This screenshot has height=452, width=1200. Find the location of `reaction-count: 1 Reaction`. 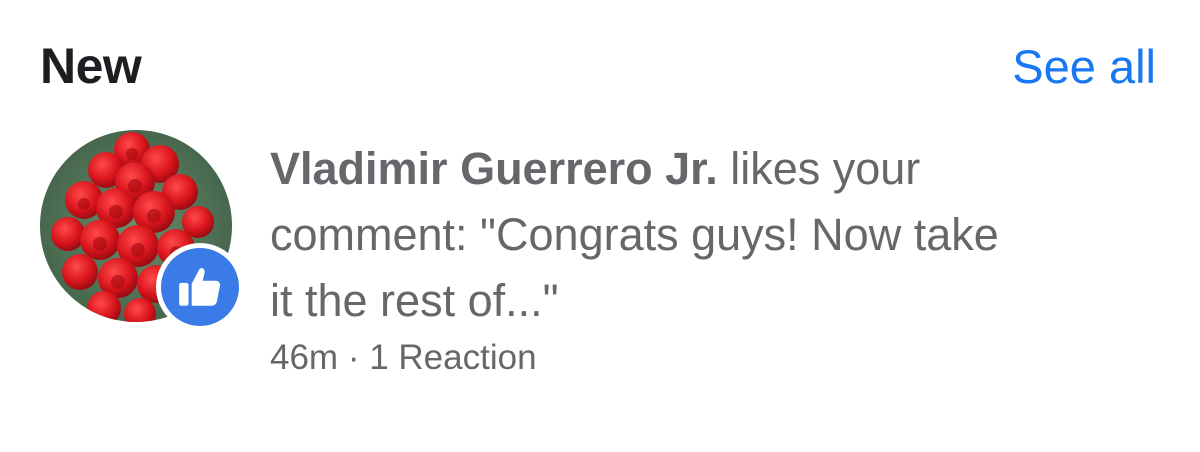

reaction-count: 1 Reaction is located at coordinates (453, 357).